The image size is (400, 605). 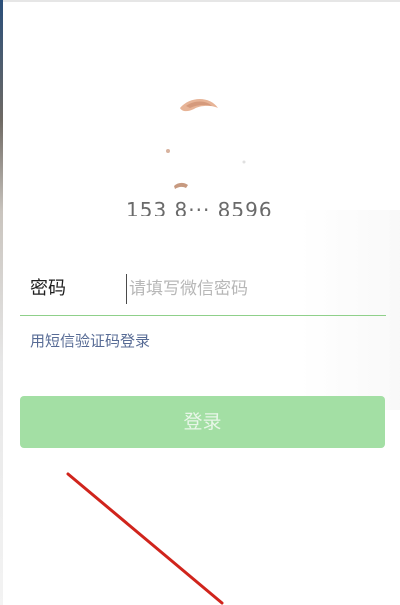 What do you see at coordinates (181, 185) in the screenshot?
I see `avatar-hand-shape` at bounding box center [181, 185].